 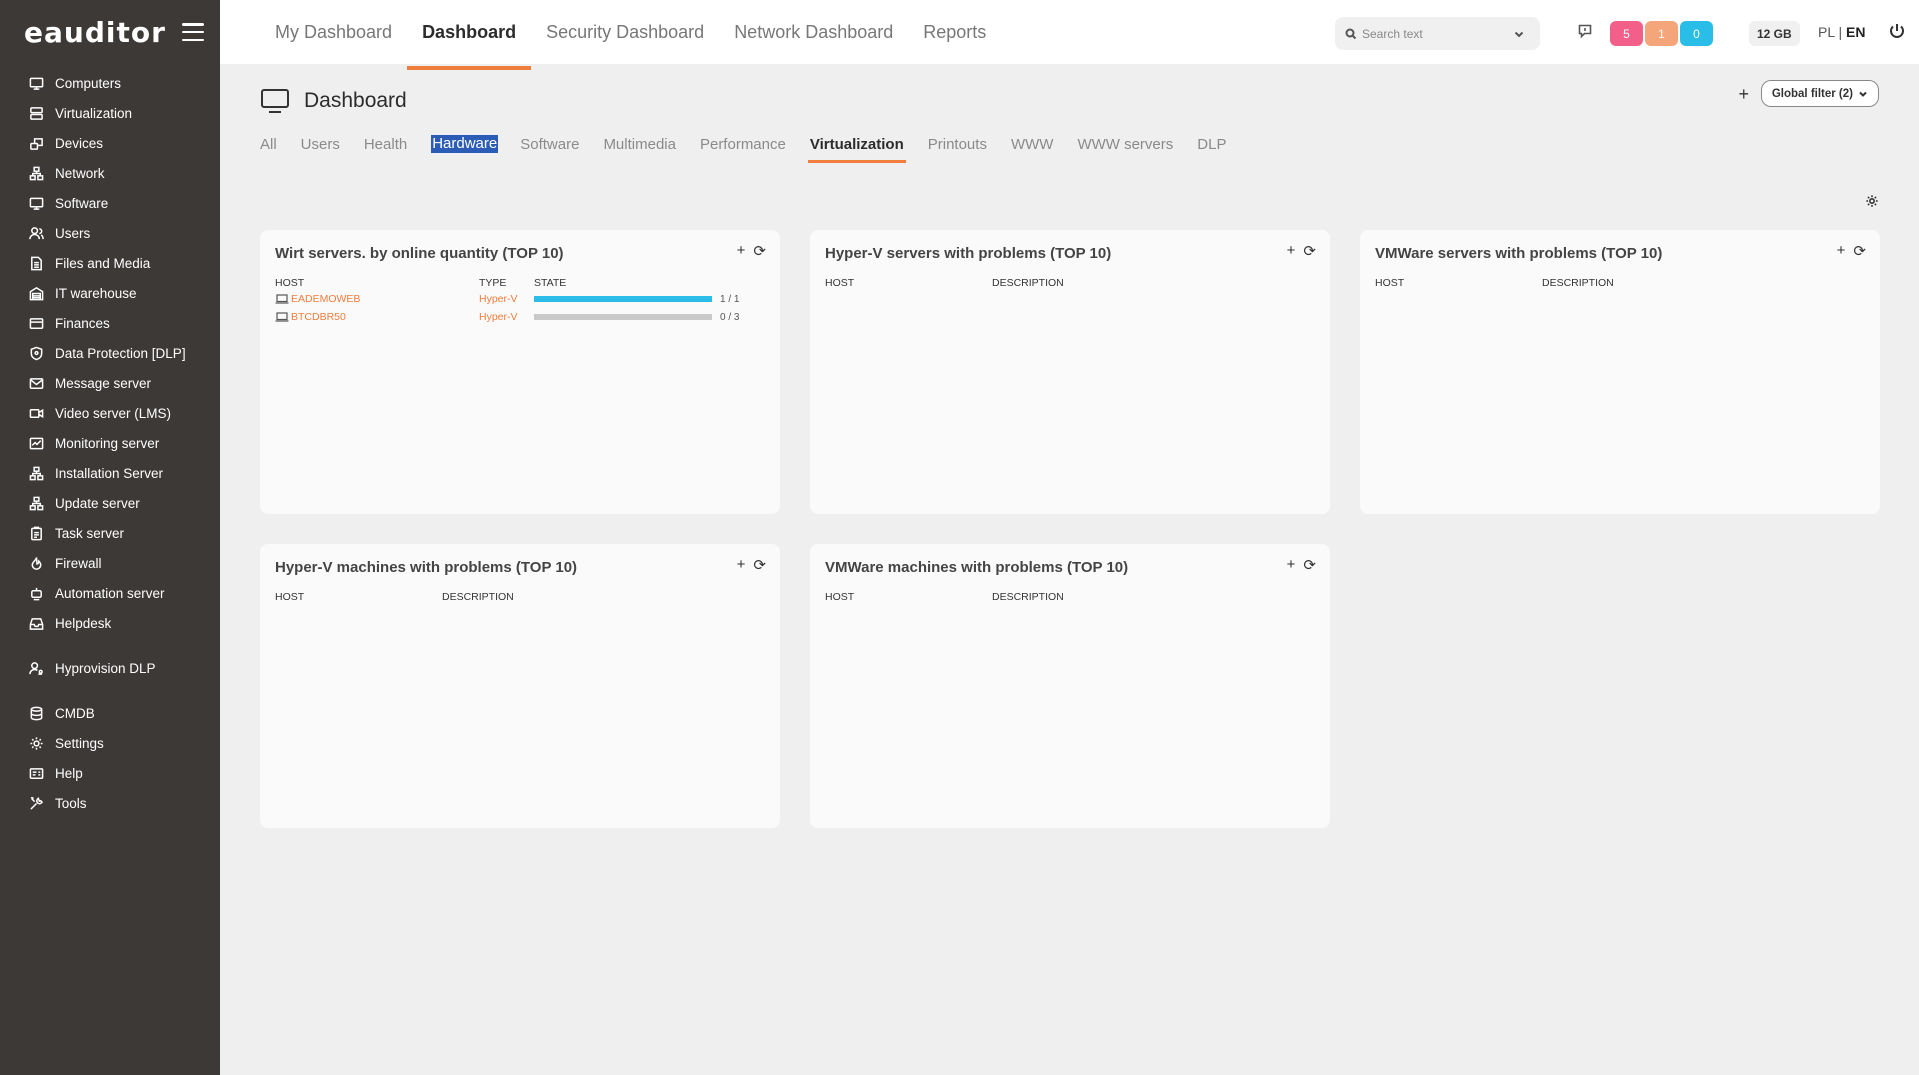 I want to click on sidebar-item-firewall: Firewall, so click(x=110, y=563).